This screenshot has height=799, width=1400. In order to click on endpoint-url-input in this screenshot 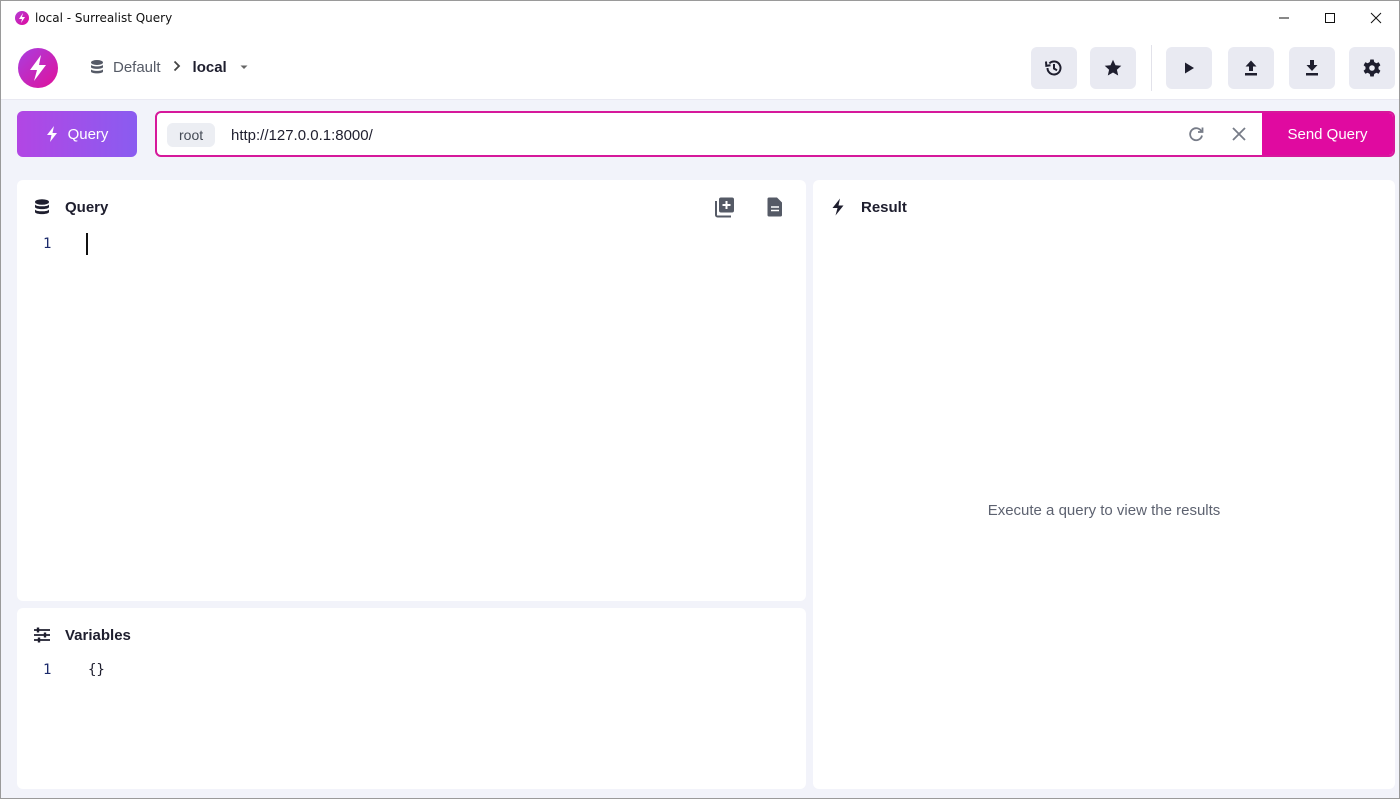, I will do `click(701, 135)`.